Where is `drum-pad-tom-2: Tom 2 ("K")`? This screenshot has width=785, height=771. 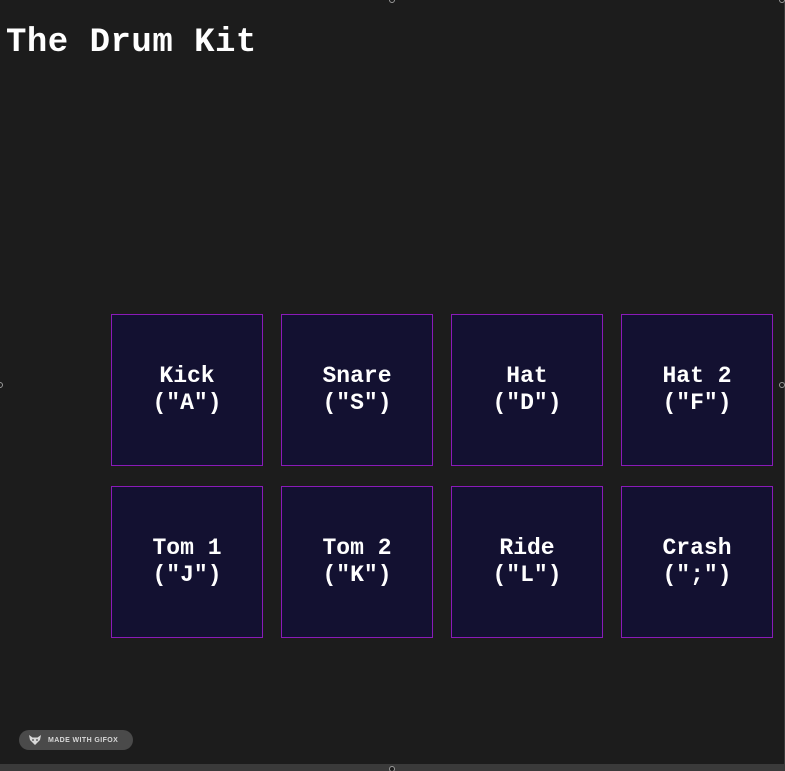
drum-pad-tom-2: Tom 2 ("K") is located at coordinates (357, 562).